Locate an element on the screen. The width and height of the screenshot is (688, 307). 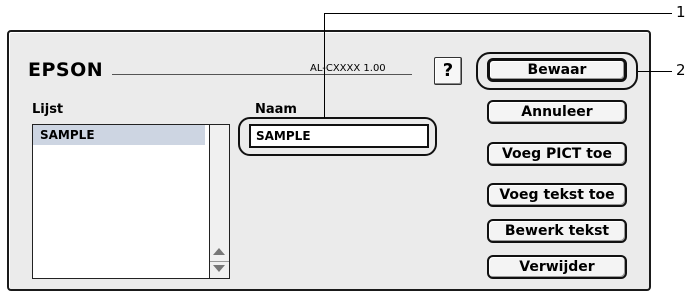
cancel-button: Annuleer is located at coordinates (557, 112).